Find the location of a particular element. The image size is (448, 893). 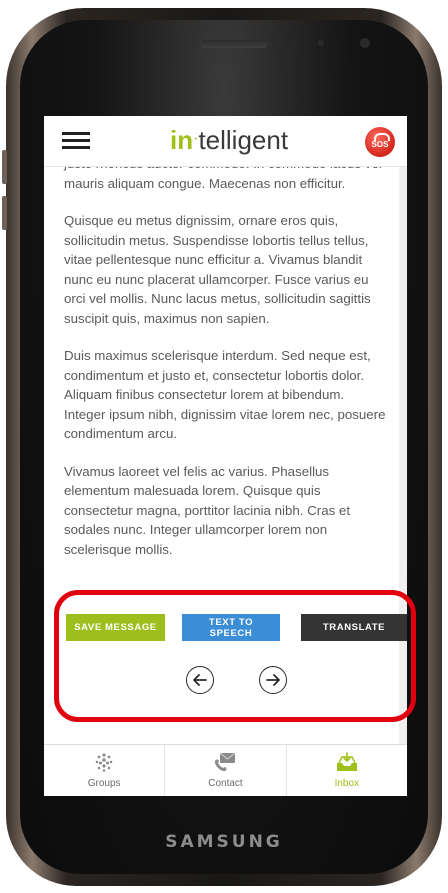

app-header: in·telligent SOS is located at coordinates (225, 141).